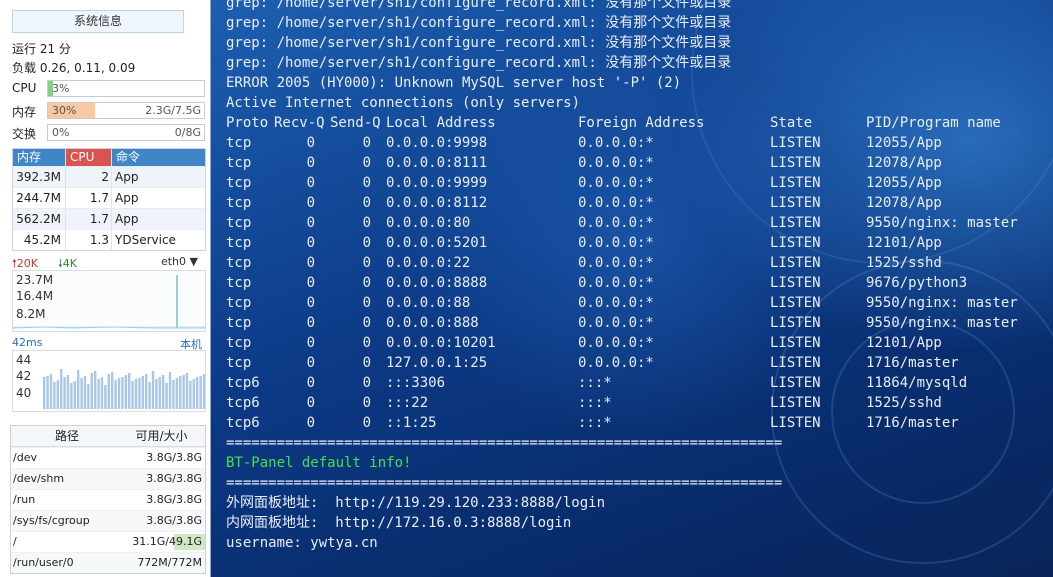 The height and width of the screenshot is (577, 1053). I want to click on memory-meter: 内存 30% 2.3G/7.5G, so click(108, 110).